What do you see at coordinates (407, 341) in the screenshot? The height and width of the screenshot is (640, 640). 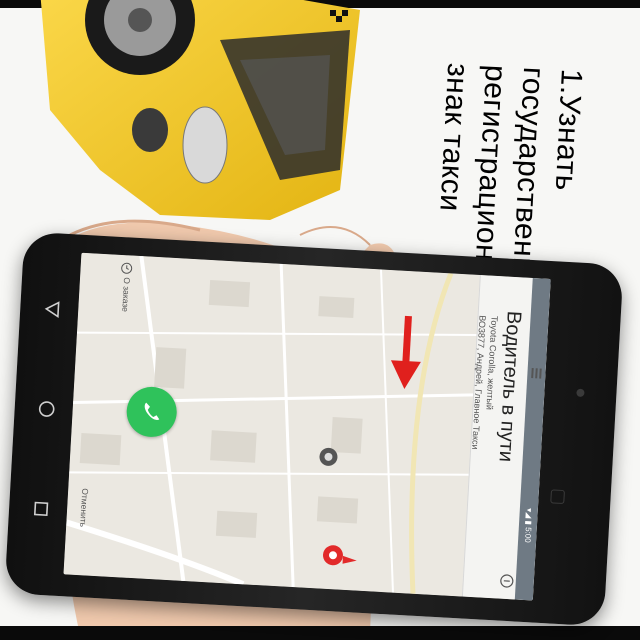 I see `red-arrow` at bounding box center [407, 341].